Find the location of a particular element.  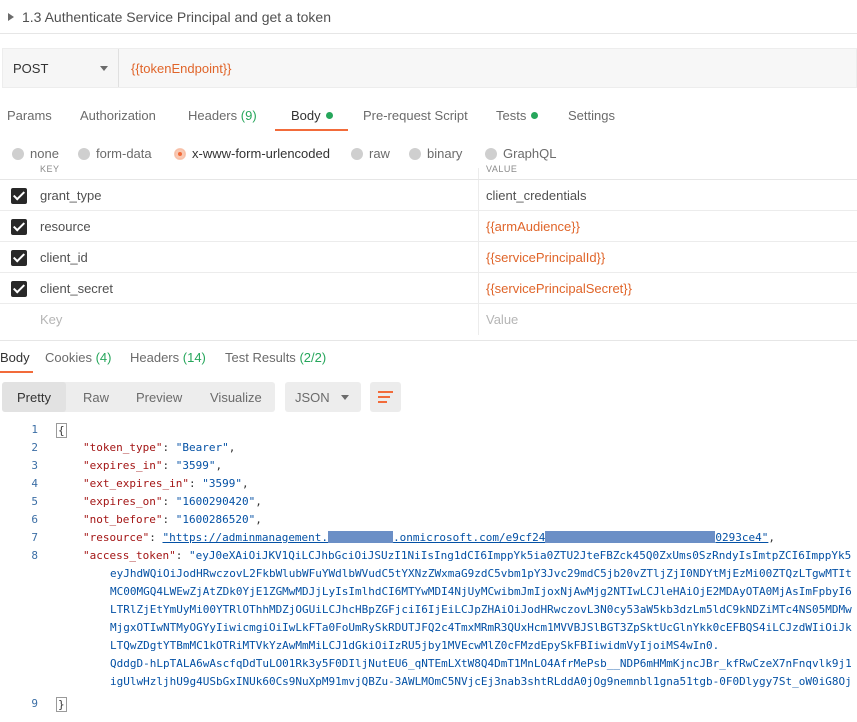

response-tab-body: Body is located at coordinates (15, 357).